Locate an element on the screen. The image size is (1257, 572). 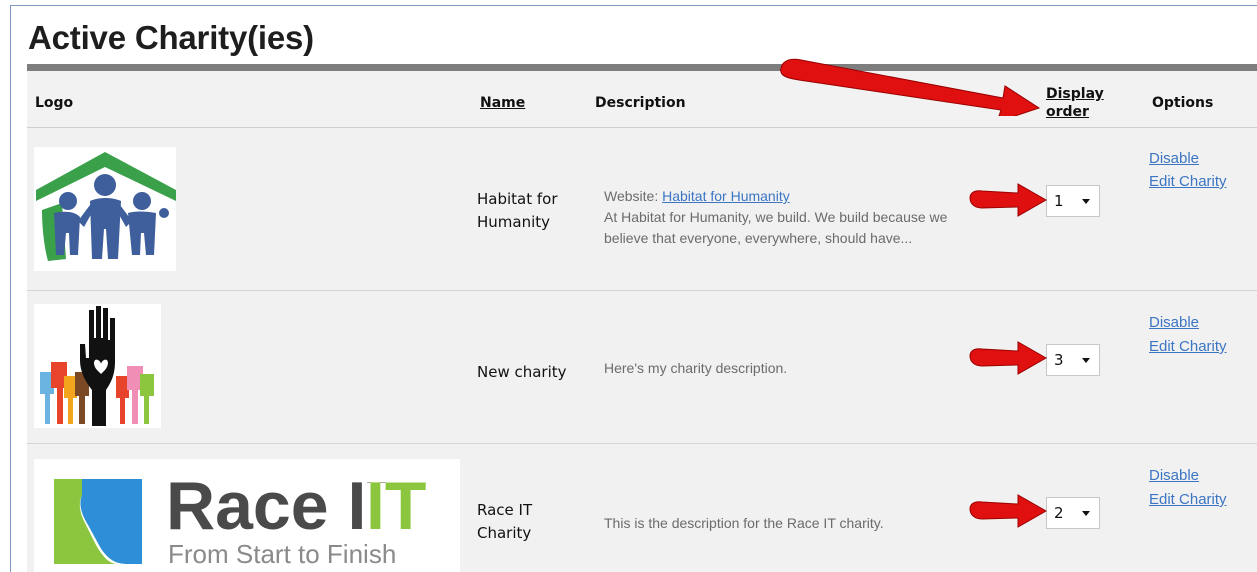
race-it-logo: Race IT From Start to Finish IT is located at coordinates (247, 515).